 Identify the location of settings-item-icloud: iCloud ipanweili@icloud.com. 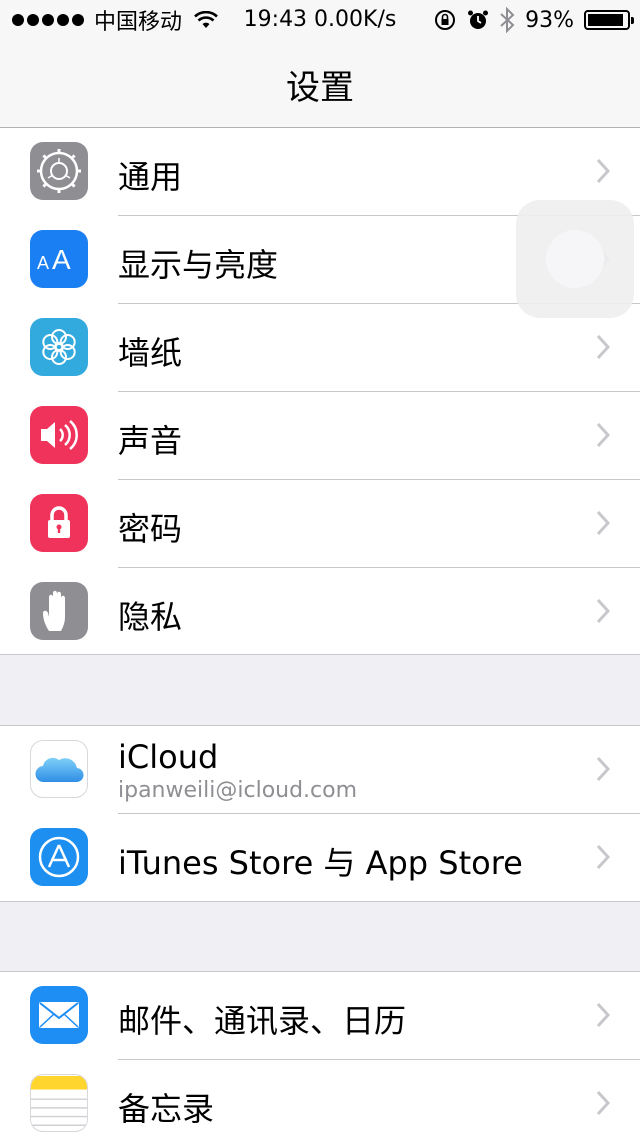
(320, 770).